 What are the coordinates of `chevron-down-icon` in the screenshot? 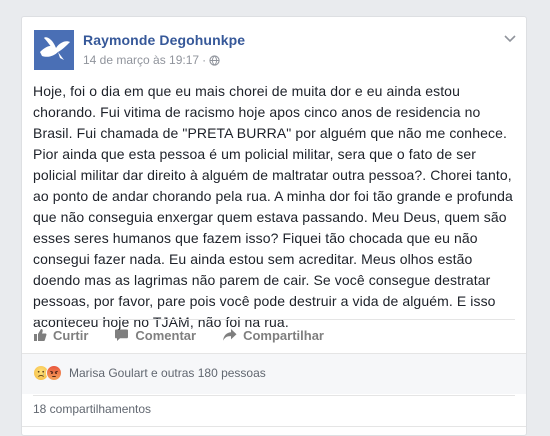 It's located at (510, 37).